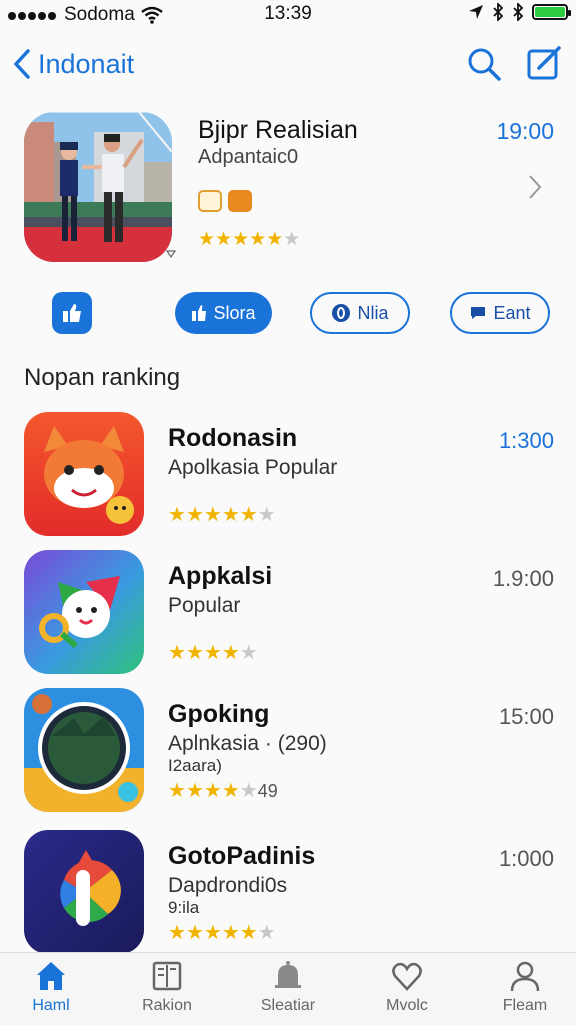 The height and width of the screenshot is (1025, 576). What do you see at coordinates (288, 65) in the screenshot?
I see `navigation-bar: Indonait` at bounding box center [288, 65].